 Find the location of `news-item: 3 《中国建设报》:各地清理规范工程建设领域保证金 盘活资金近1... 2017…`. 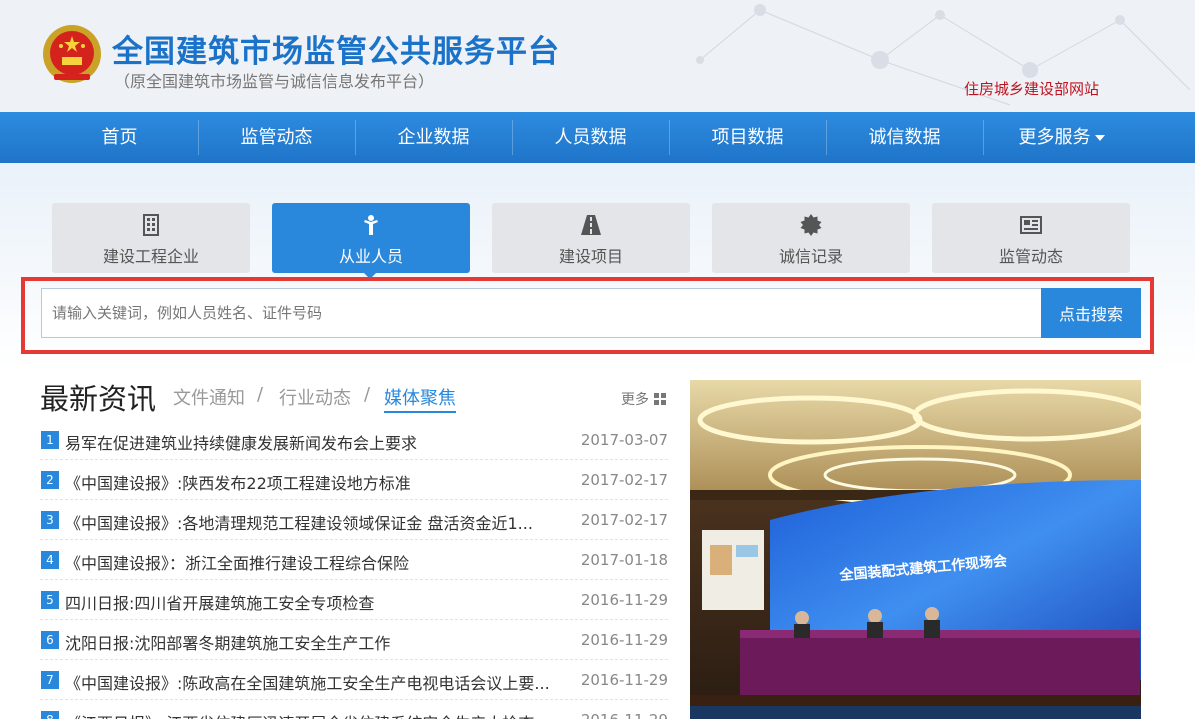

news-item: 3 《中国建设报》:各地清理规范工程建设领域保证金 盘活资金近1... 2017… is located at coordinates (354, 520).